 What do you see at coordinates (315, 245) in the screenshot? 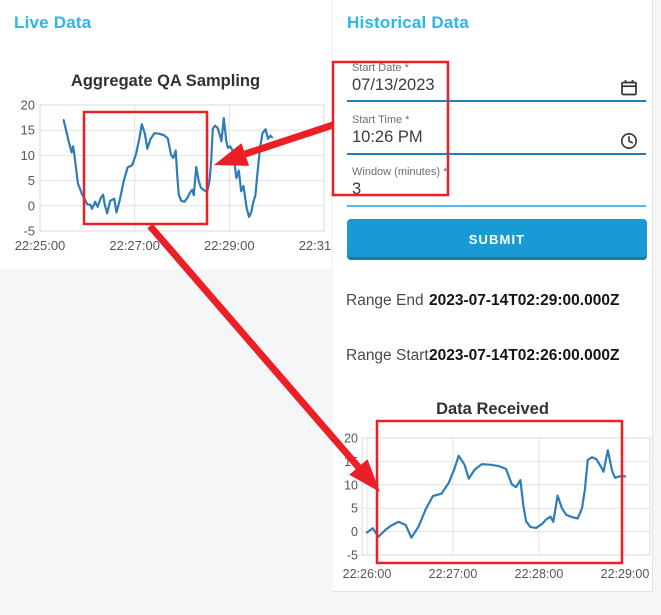
I see `svg-text: 22:31:00` at bounding box center [315, 245].